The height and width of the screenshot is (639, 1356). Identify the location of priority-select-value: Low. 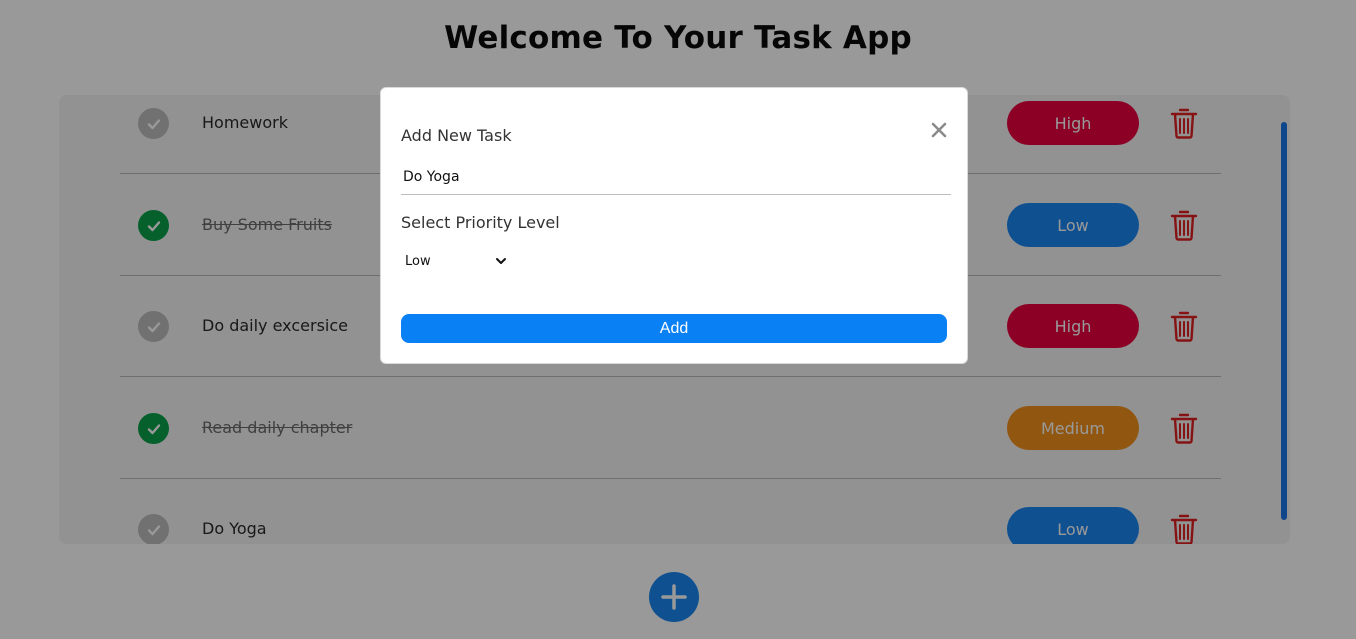
(418, 261).